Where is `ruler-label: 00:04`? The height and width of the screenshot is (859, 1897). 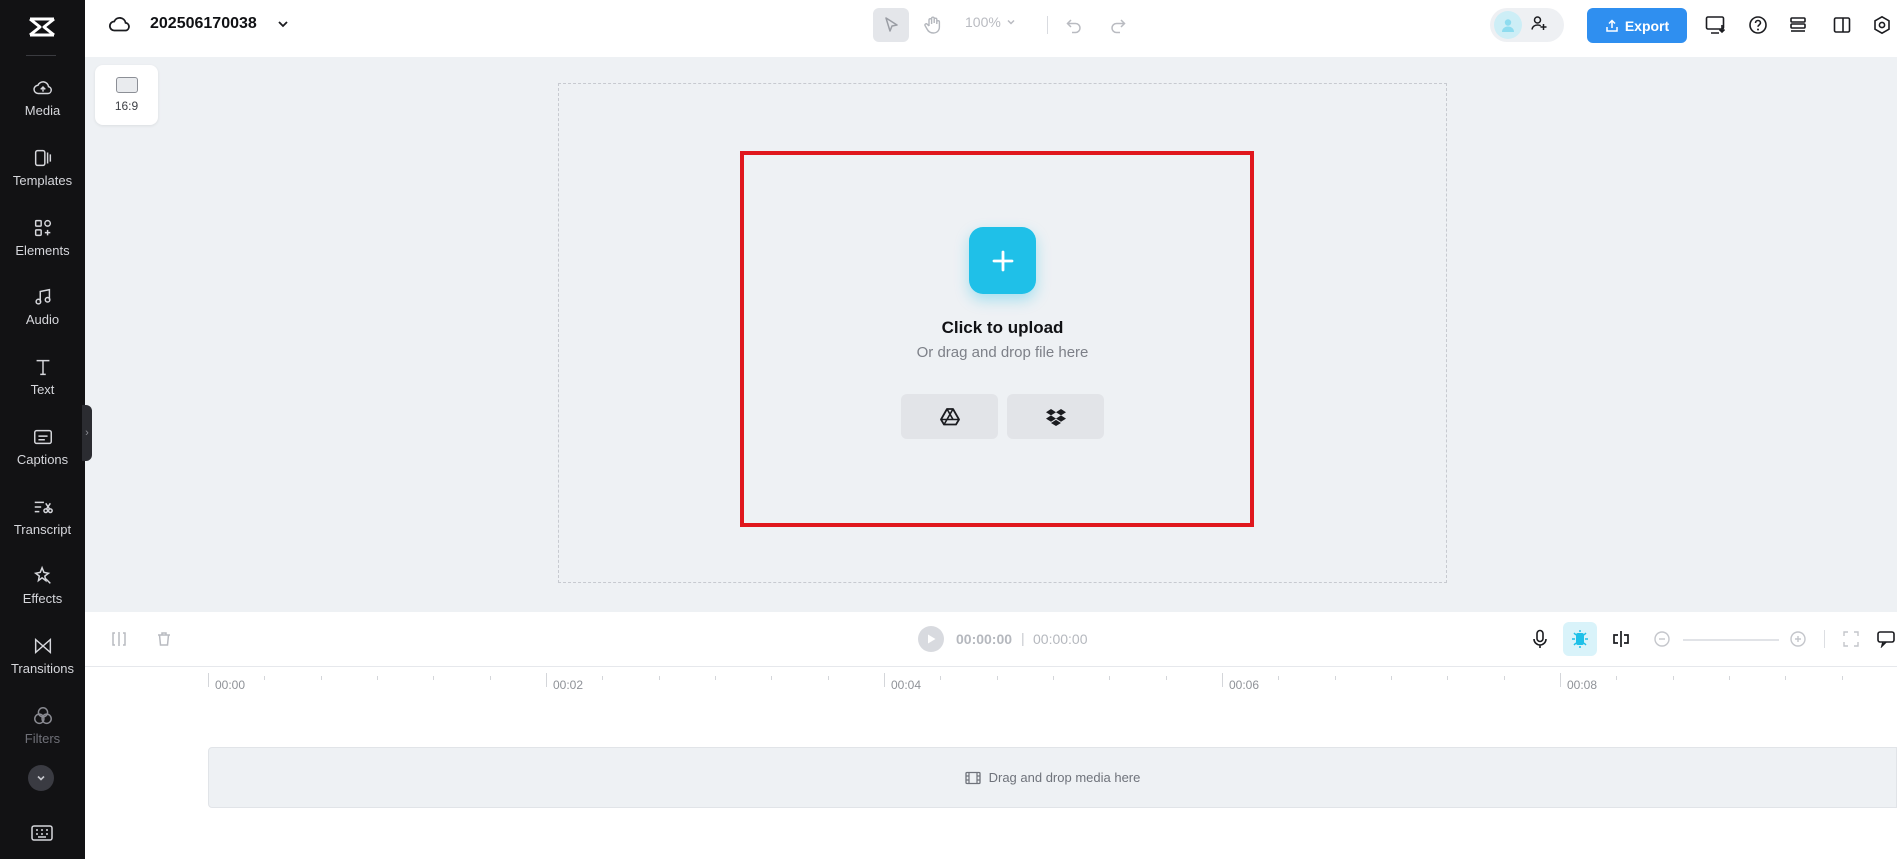 ruler-label: 00:04 is located at coordinates (906, 685).